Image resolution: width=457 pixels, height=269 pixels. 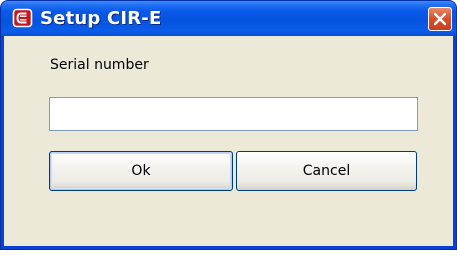 What do you see at coordinates (101, 18) in the screenshot?
I see `window-title: Setup CIR-E` at bounding box center [101, 18].